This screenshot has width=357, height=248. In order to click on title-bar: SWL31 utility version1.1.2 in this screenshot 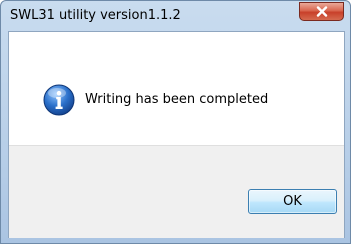, I will do `click(175, 16)`.